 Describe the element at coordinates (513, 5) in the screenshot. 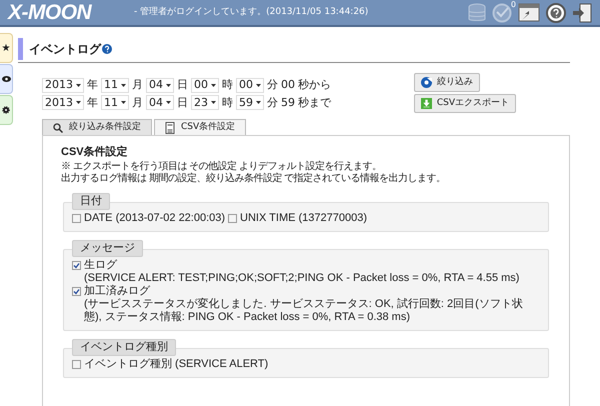

I see `count-label: 0` at that location.